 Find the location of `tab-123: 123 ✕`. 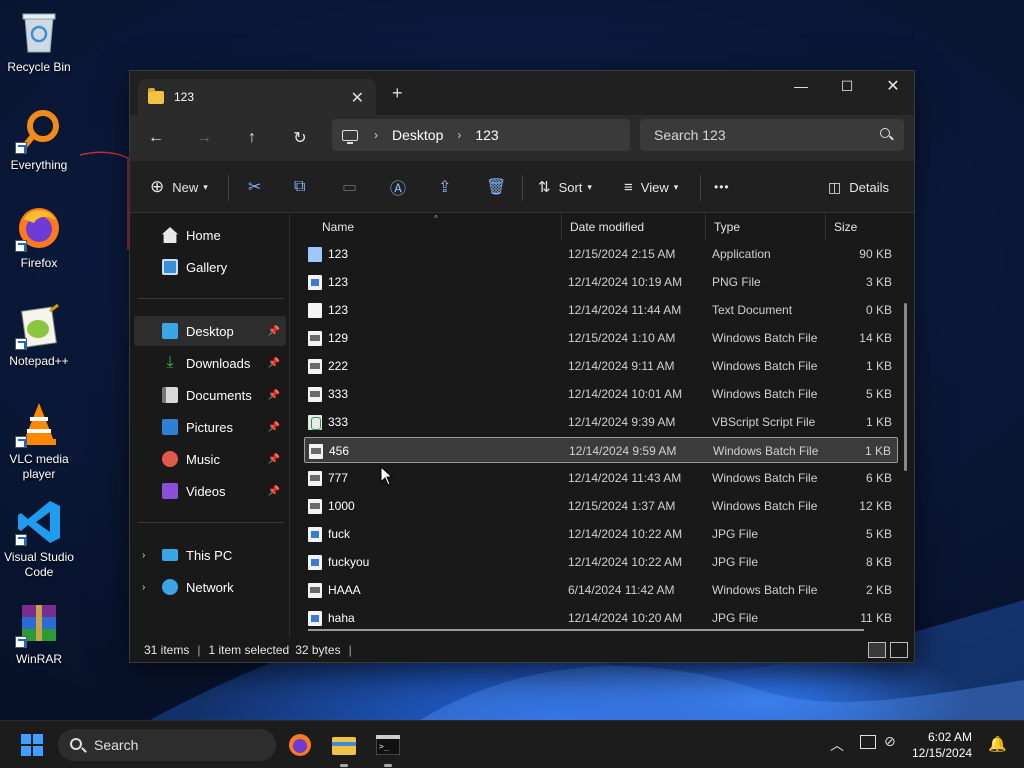

tab-123: 123 ✕ is located at coordinates (257, 97).